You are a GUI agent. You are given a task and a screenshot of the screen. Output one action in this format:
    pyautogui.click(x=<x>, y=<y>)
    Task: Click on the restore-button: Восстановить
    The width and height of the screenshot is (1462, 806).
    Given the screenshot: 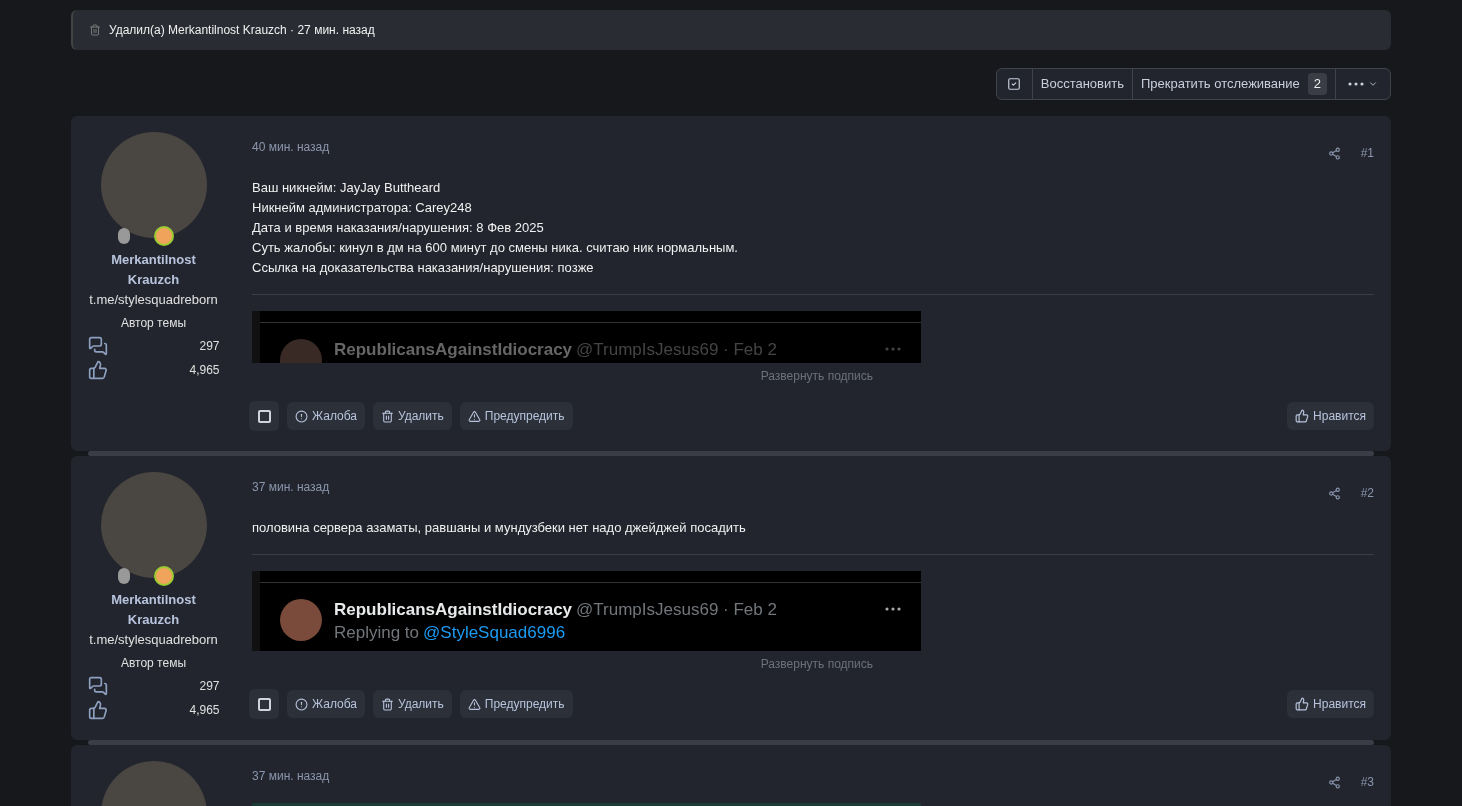 What is the action you would take?
    pyautogui.click(x=1082, y=84)
    